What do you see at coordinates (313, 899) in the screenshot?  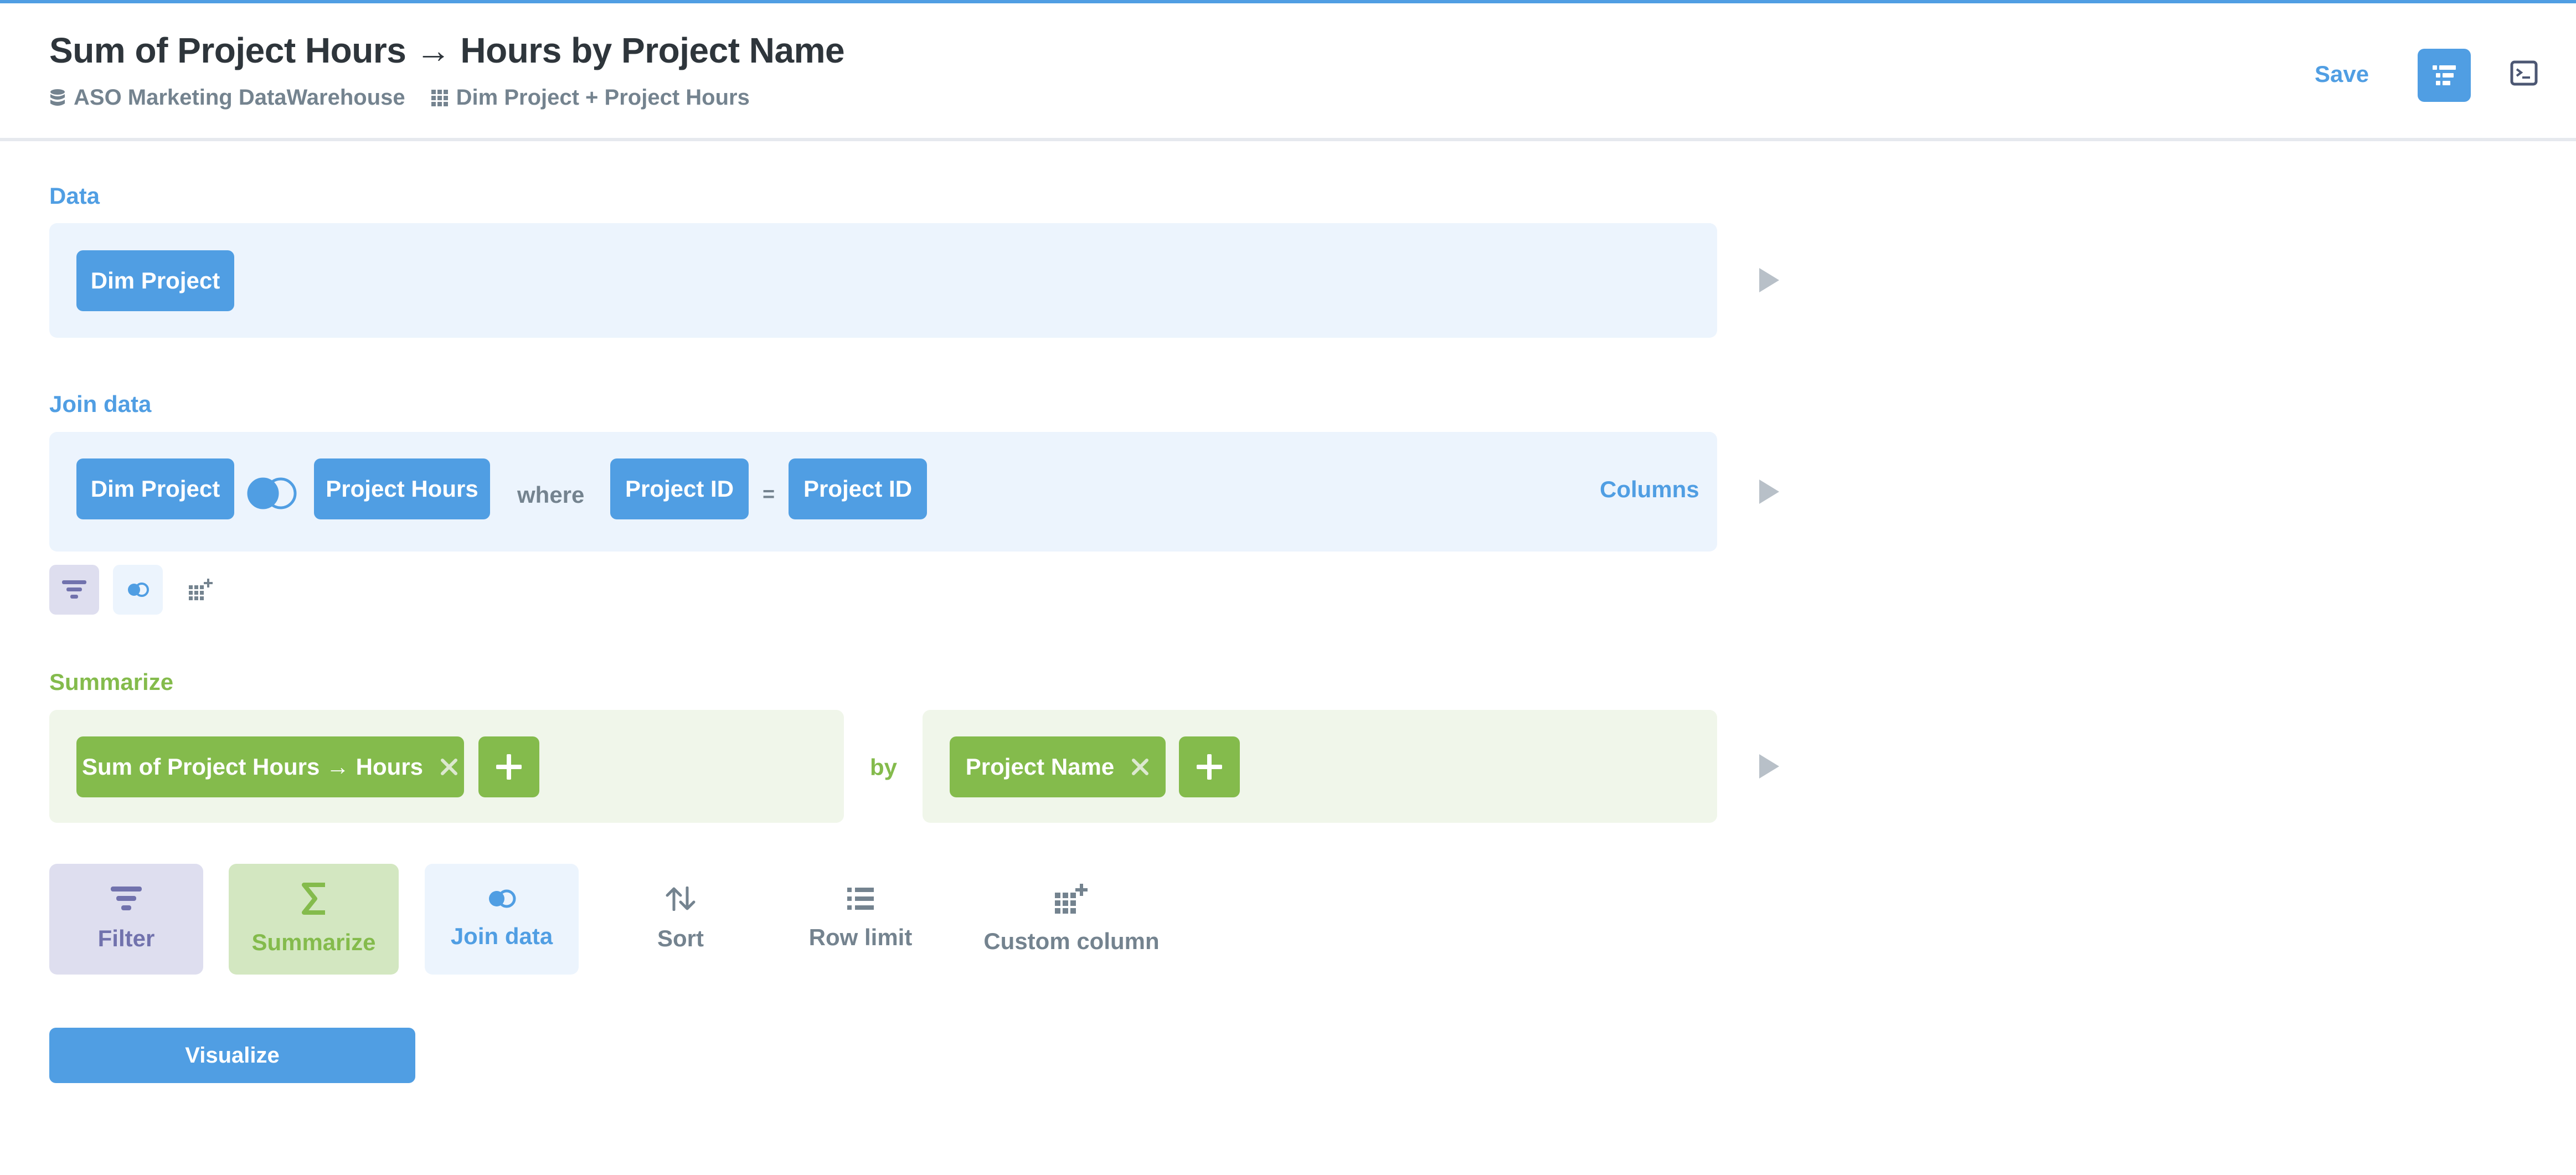 I see `sigma-icon` at bounding box center [313, 899].